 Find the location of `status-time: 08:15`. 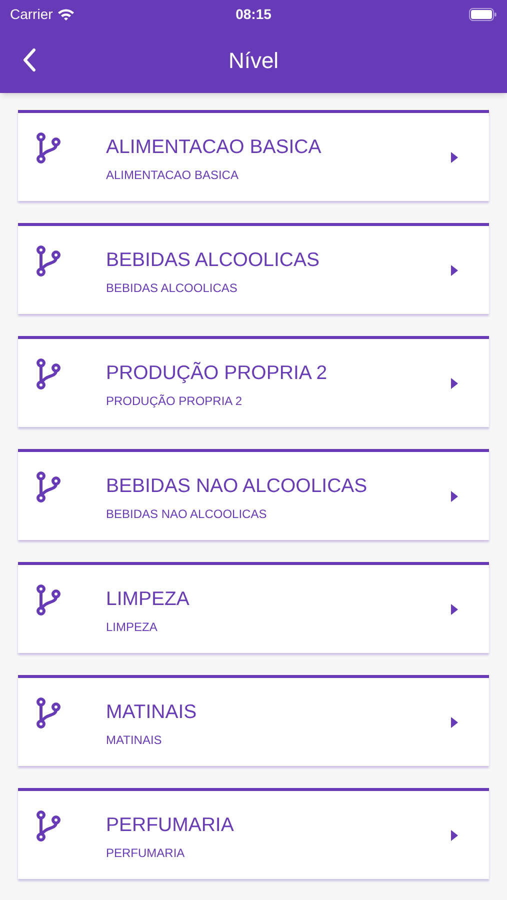

status-time: 08:15 is located at coordinates (253, 14).